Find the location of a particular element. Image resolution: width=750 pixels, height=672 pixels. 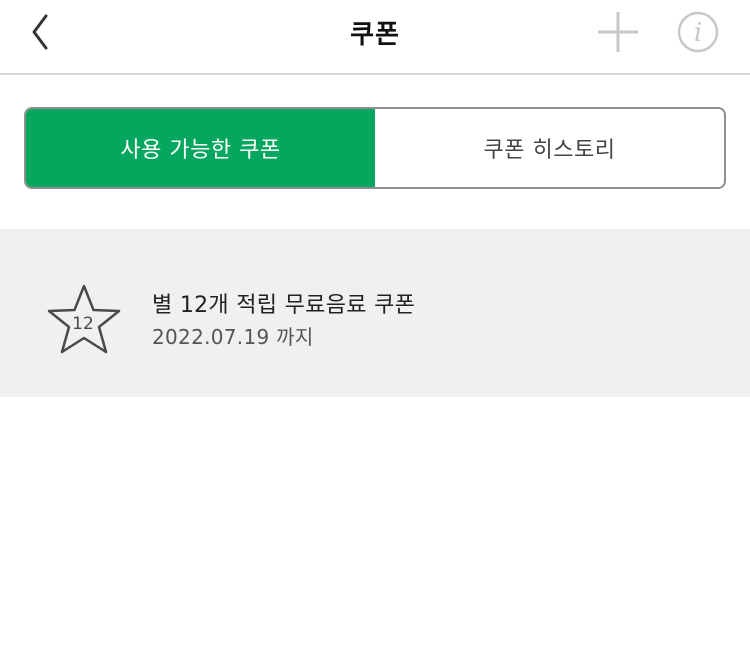

info-button: i is located at coordinates (698, 32).